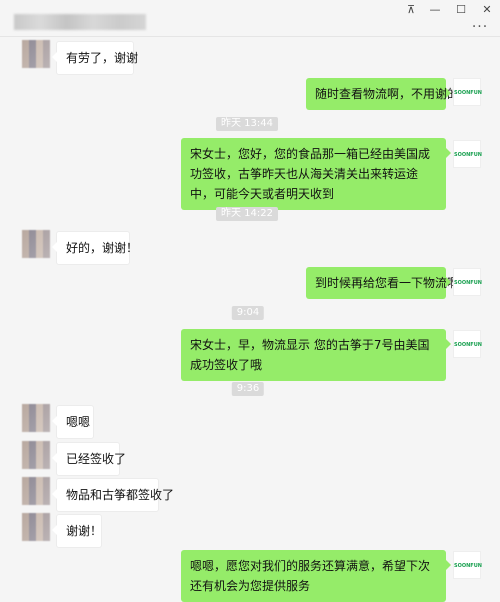 This screenshot has width=500, height=602. What do you see at coordinates (461, 10) in the screenshot?
I see `maximize-icon: ☐` at bounding box center [461, 10].